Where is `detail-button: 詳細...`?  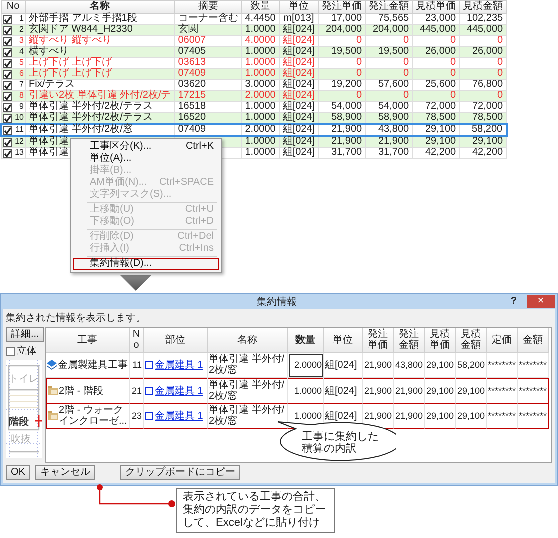 detail-button: 詳細... is located at coordinates (25, 334).